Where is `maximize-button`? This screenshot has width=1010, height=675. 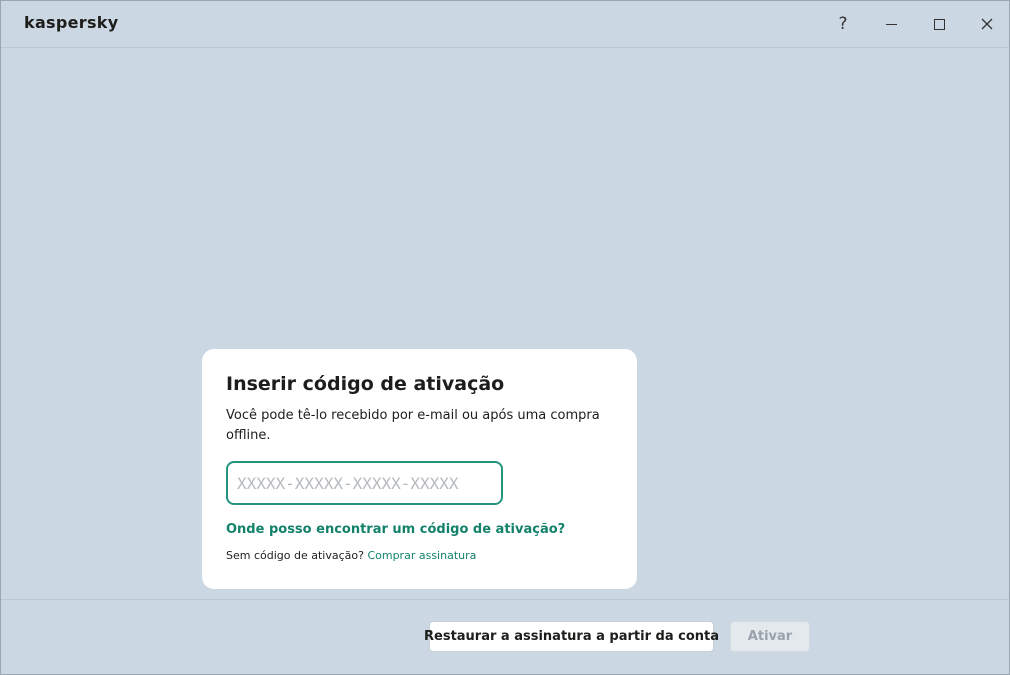 maximize-button is located at coordinates (939, 24).